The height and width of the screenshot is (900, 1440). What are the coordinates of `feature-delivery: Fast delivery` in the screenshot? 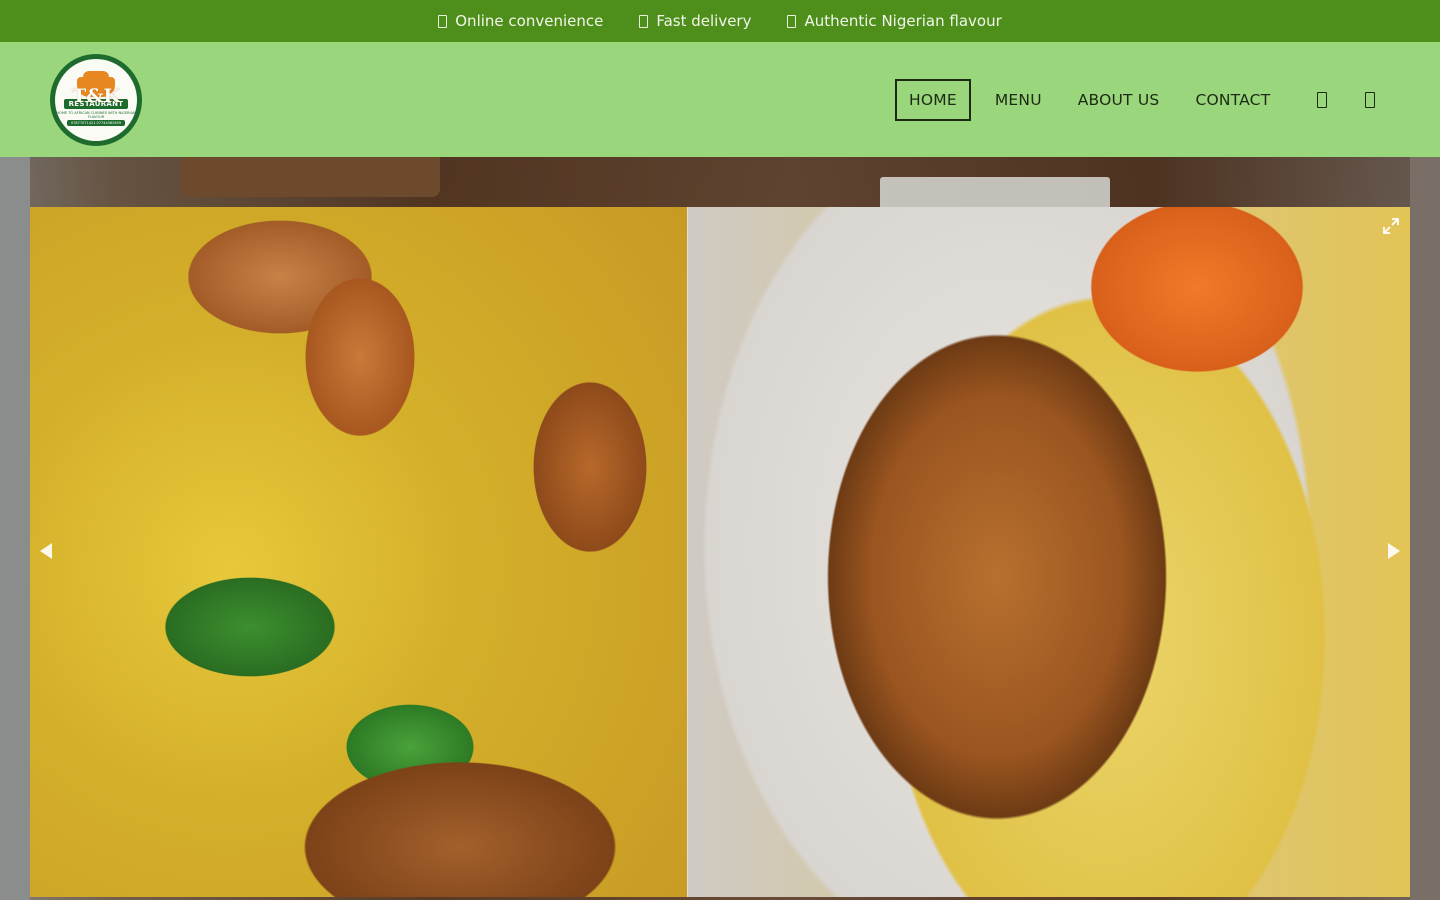 It's located at (695, 21).